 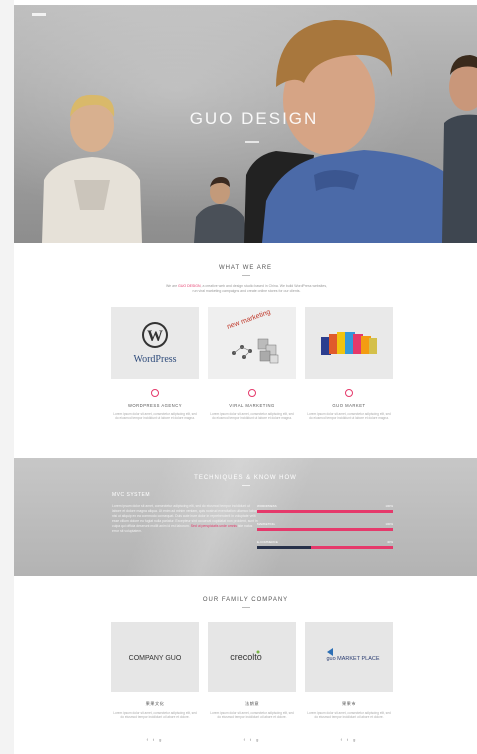 What do you see at coordinates (349, 405) in the screenshot?
I see `card-title: GUO MARKET` at bounding box center [349, 405].